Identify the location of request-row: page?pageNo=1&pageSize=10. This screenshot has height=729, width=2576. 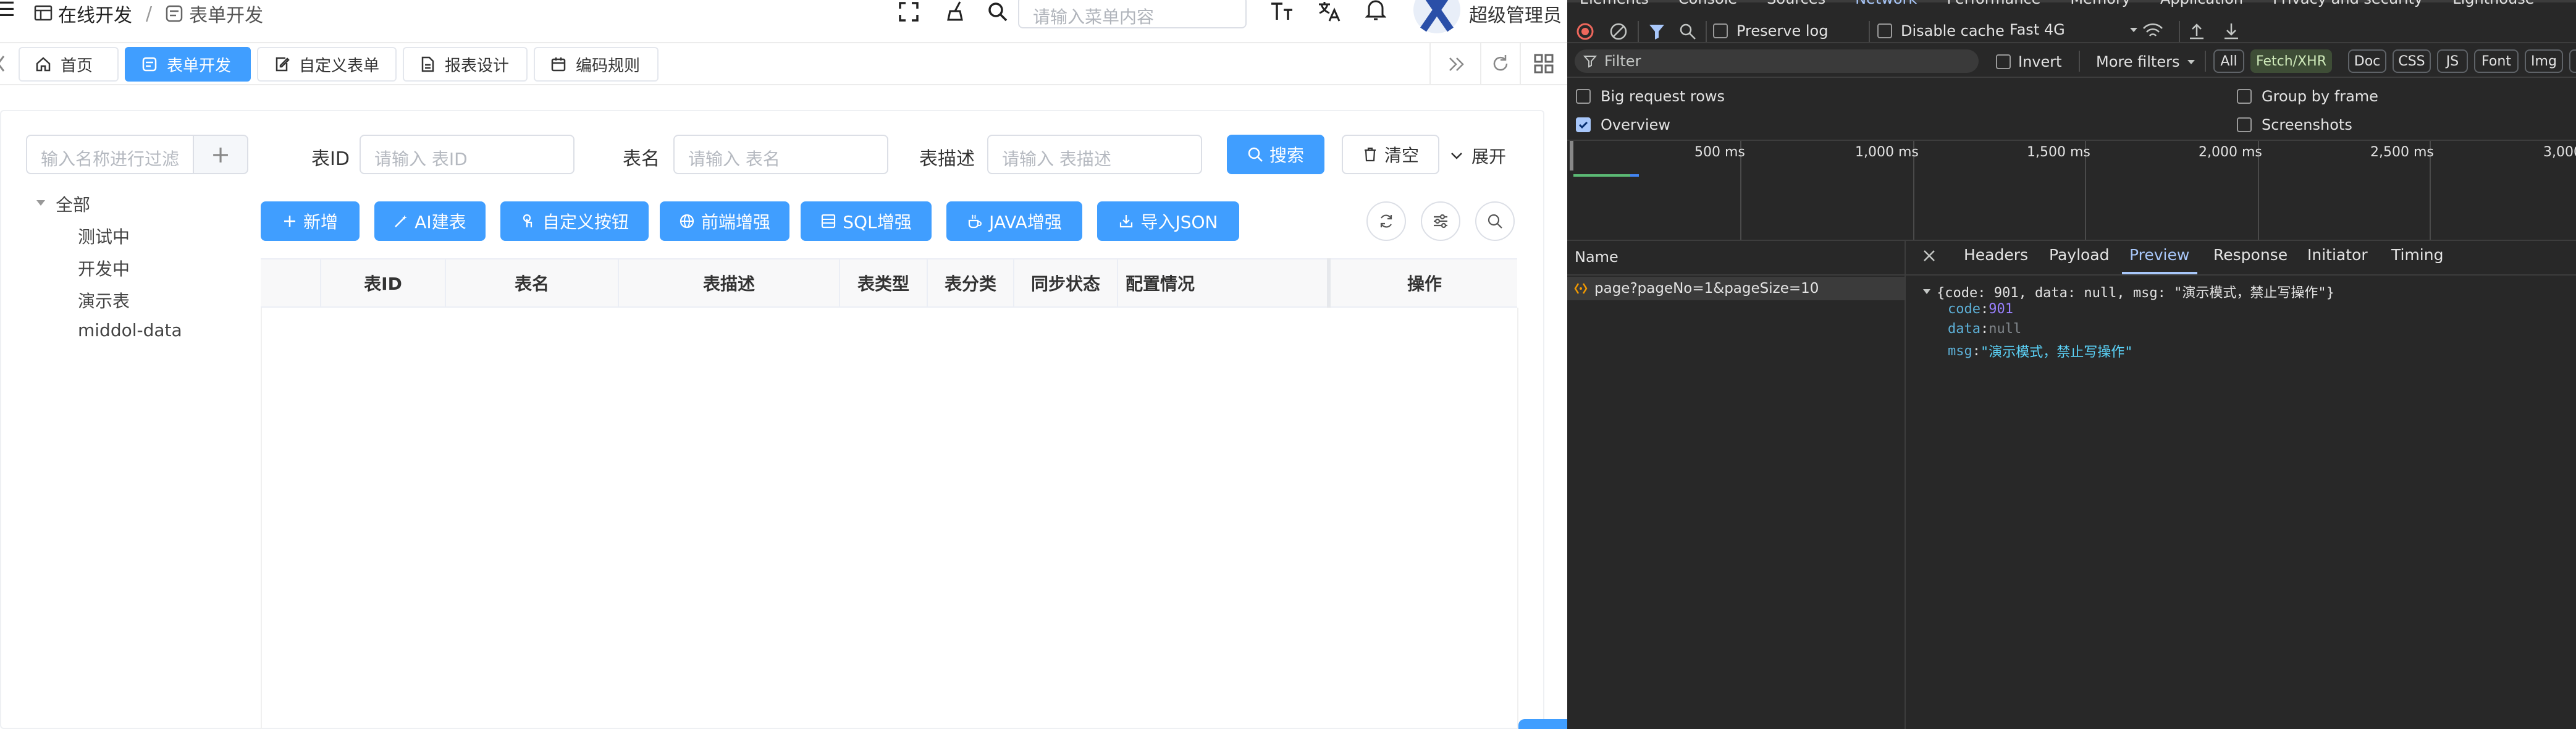
(1736, 288).